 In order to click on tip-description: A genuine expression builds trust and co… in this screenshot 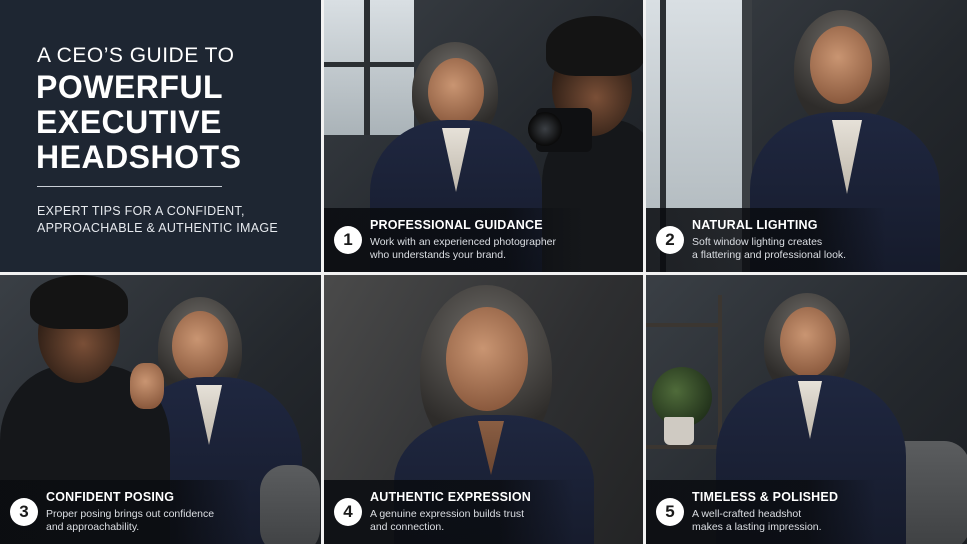, I will do `click(447, 520)`.